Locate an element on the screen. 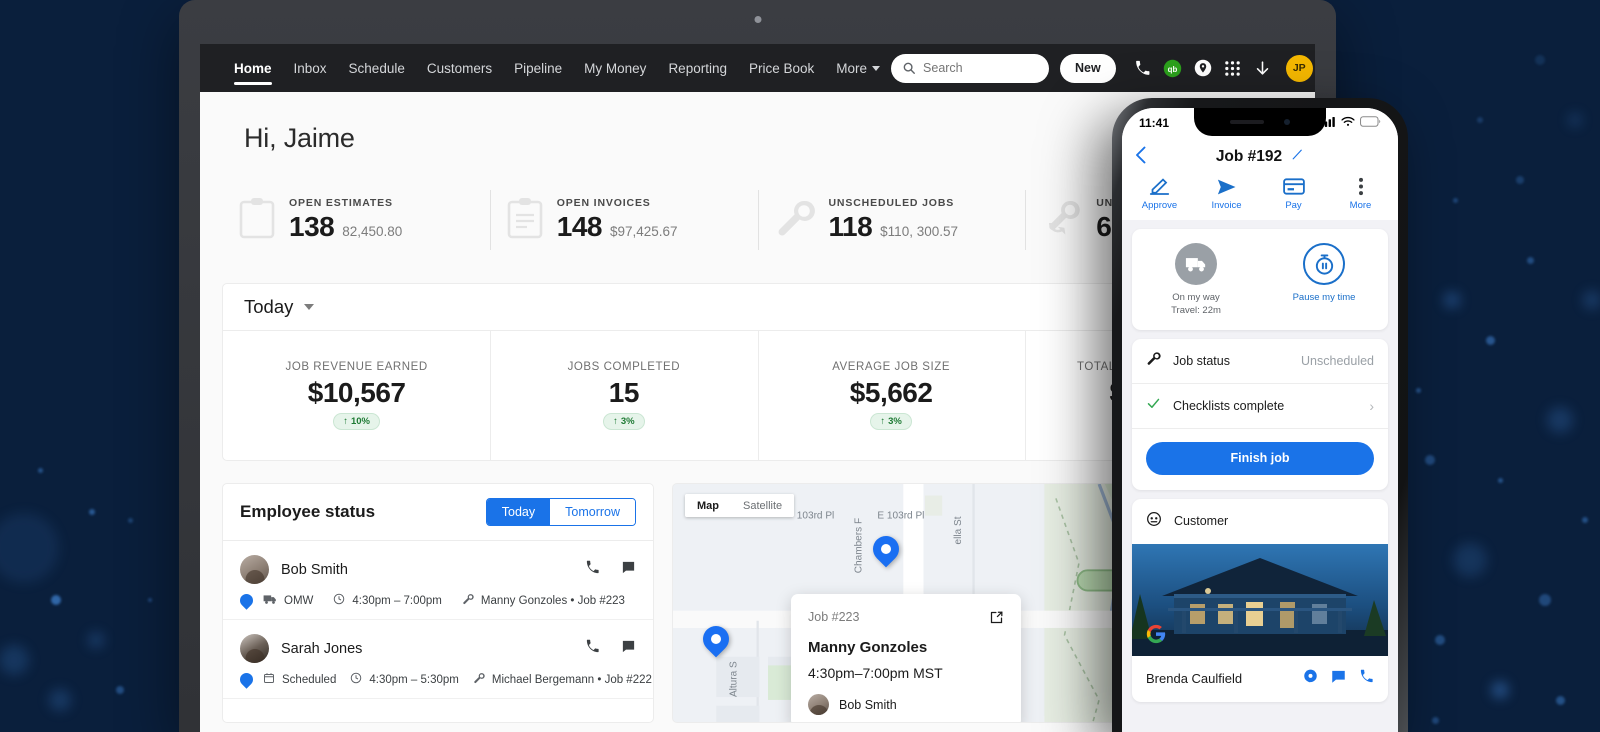  wrench-icon is located at coordinates (795, 220).